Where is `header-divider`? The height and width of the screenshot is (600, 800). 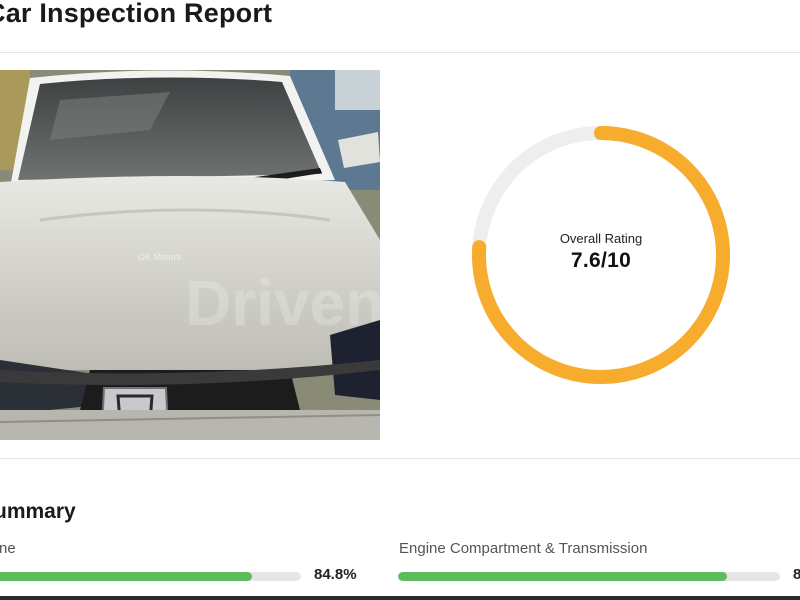 header-divider is located at coordinates (400, 52).